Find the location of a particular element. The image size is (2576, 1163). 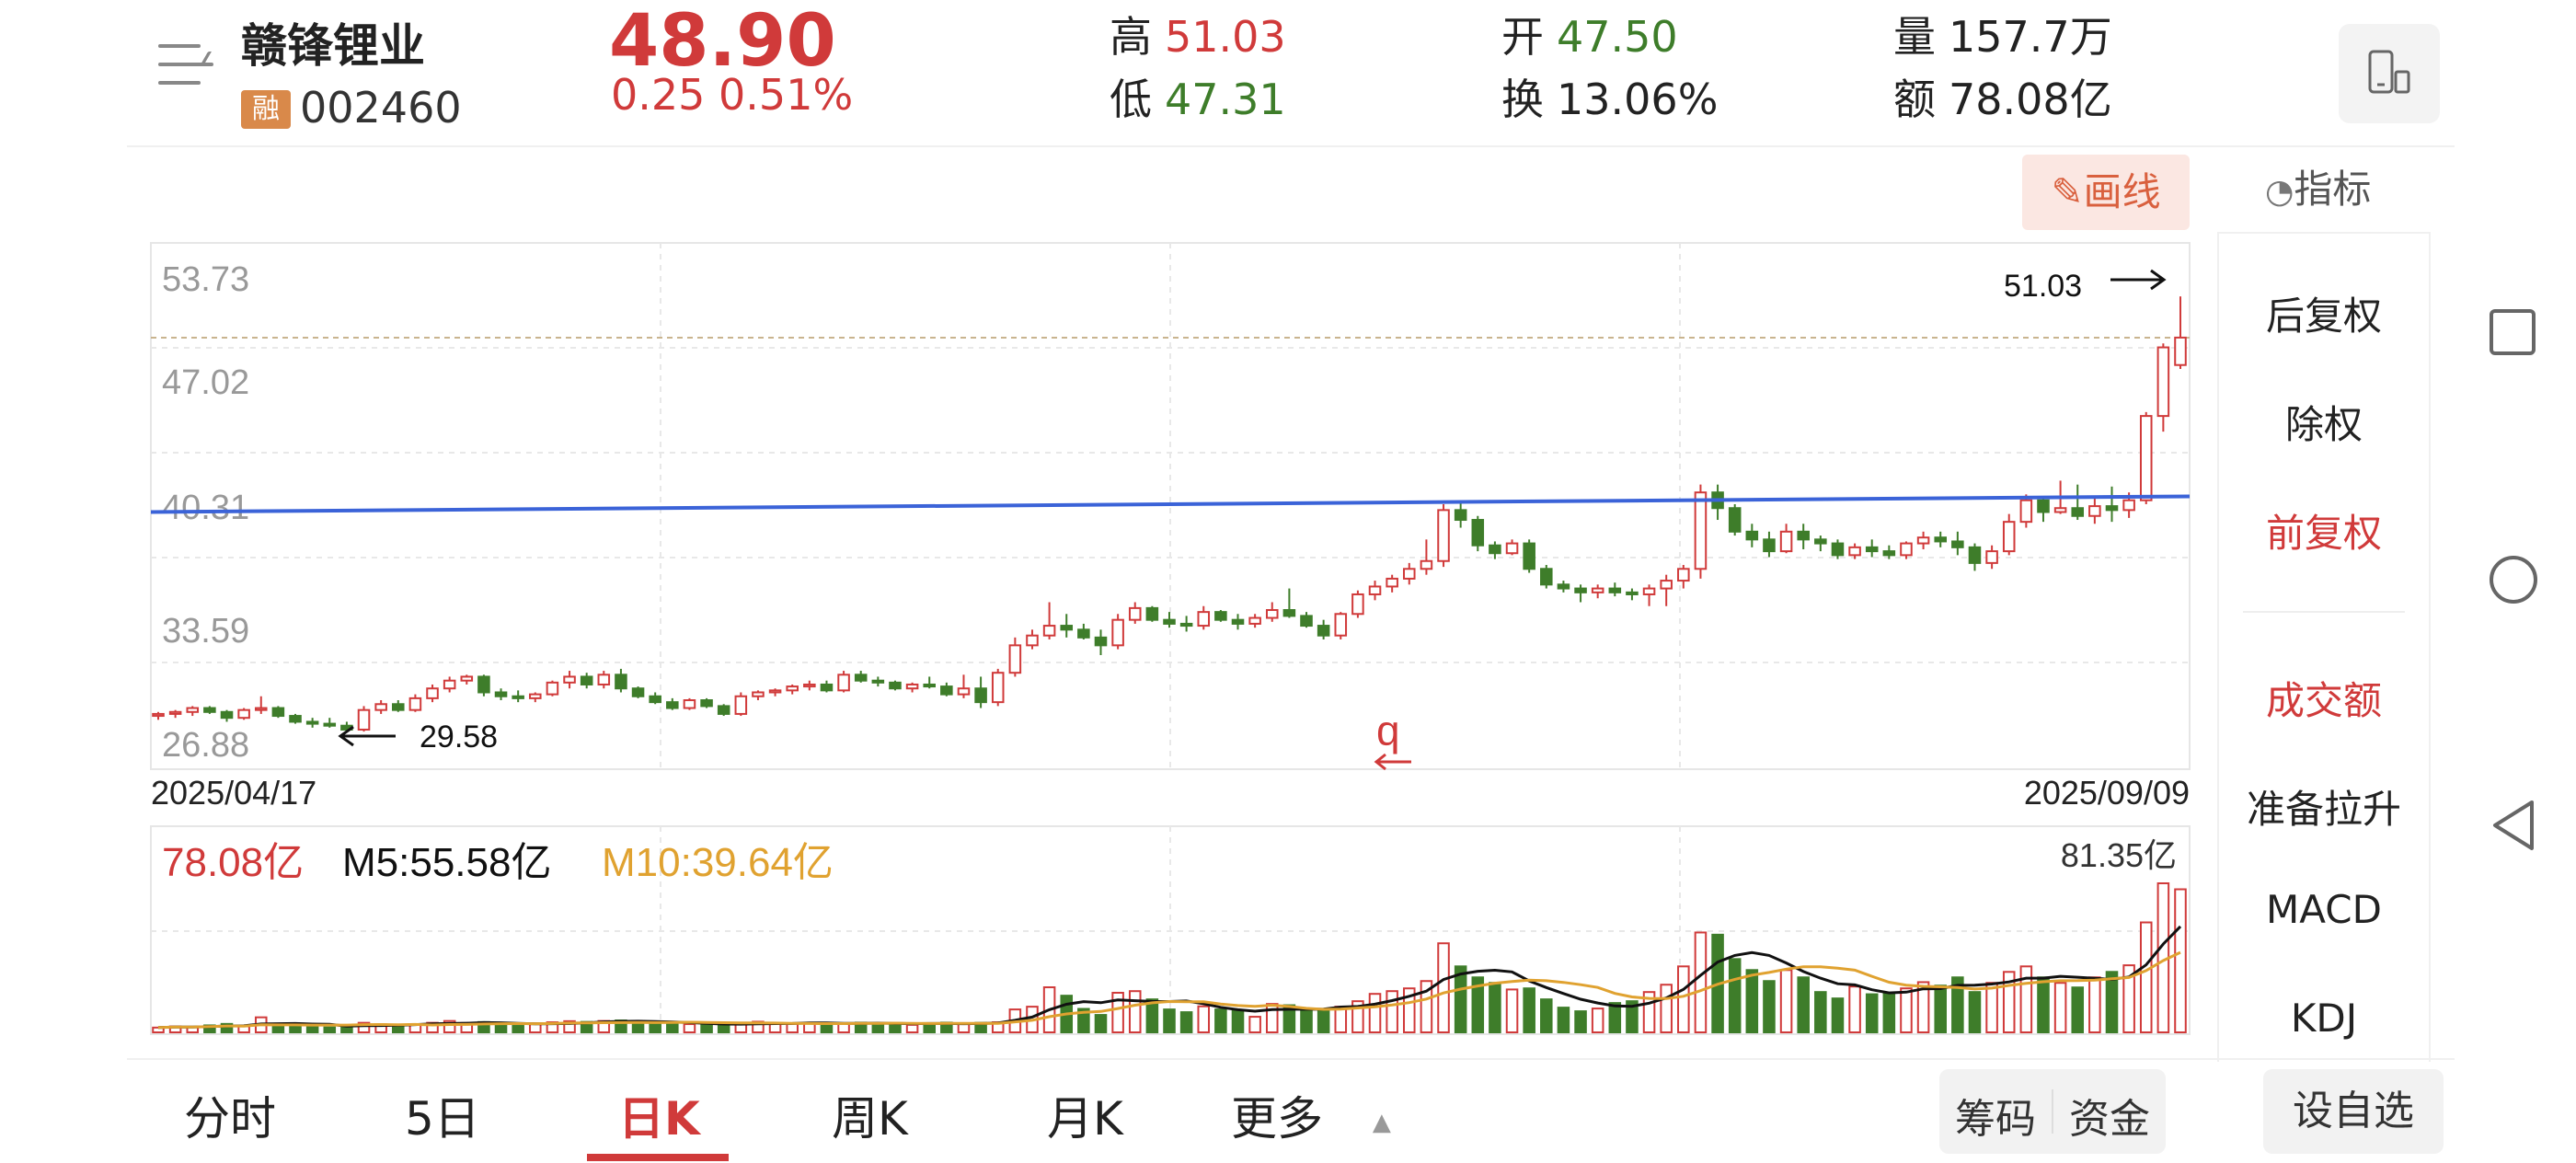

recent-apps-icon is located at coordinates (2513, 333).